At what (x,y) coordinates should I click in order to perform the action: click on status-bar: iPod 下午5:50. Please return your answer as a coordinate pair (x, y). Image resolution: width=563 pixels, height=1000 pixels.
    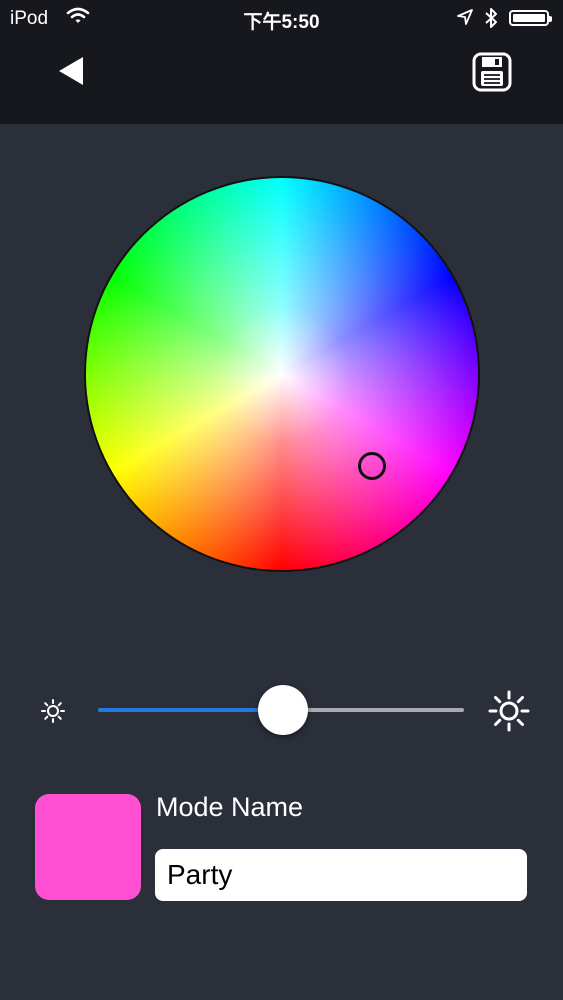
    Looking at the image, I should click on (281, 19).